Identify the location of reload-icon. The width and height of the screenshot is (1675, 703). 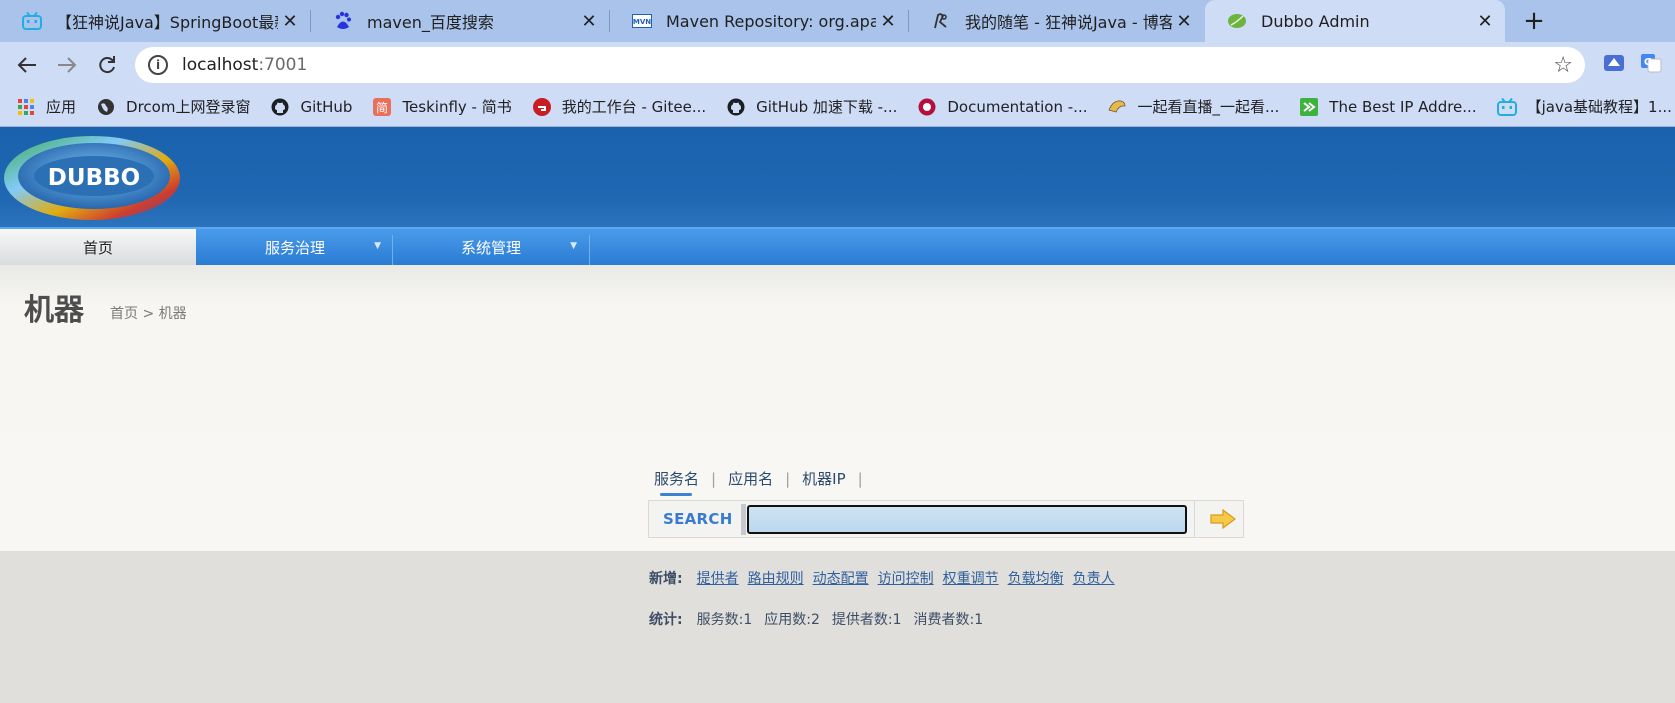
(107, 65).